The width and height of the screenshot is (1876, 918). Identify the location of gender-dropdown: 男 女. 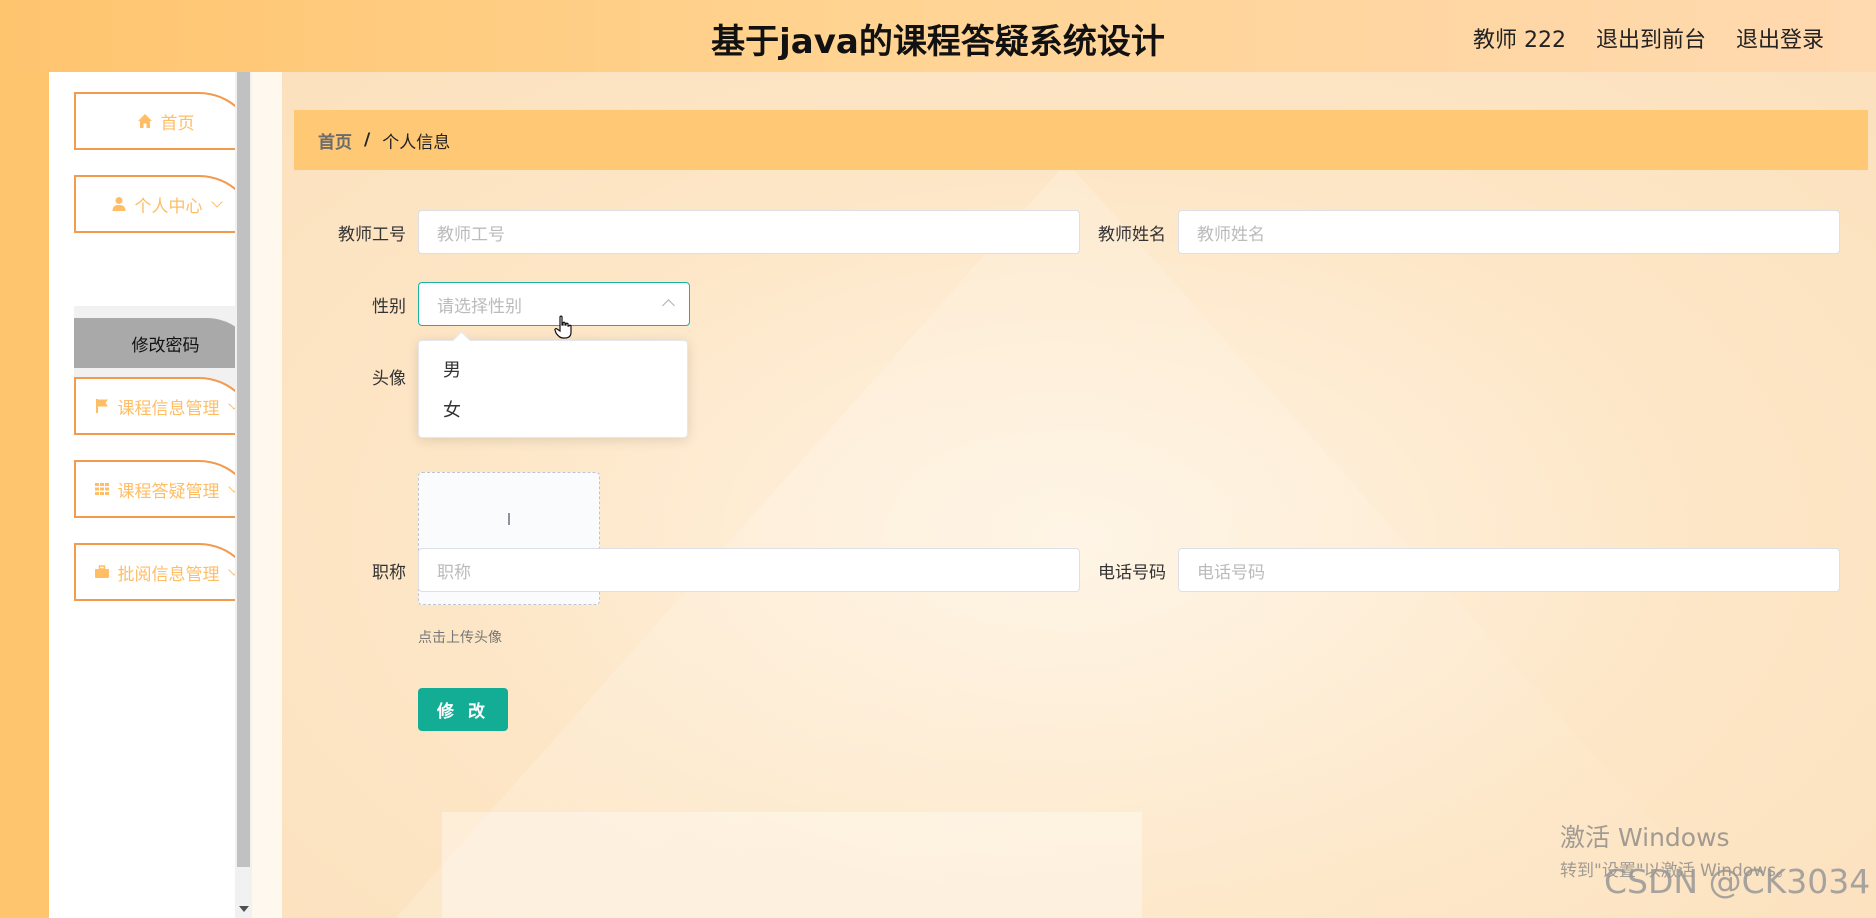
(553, 389).